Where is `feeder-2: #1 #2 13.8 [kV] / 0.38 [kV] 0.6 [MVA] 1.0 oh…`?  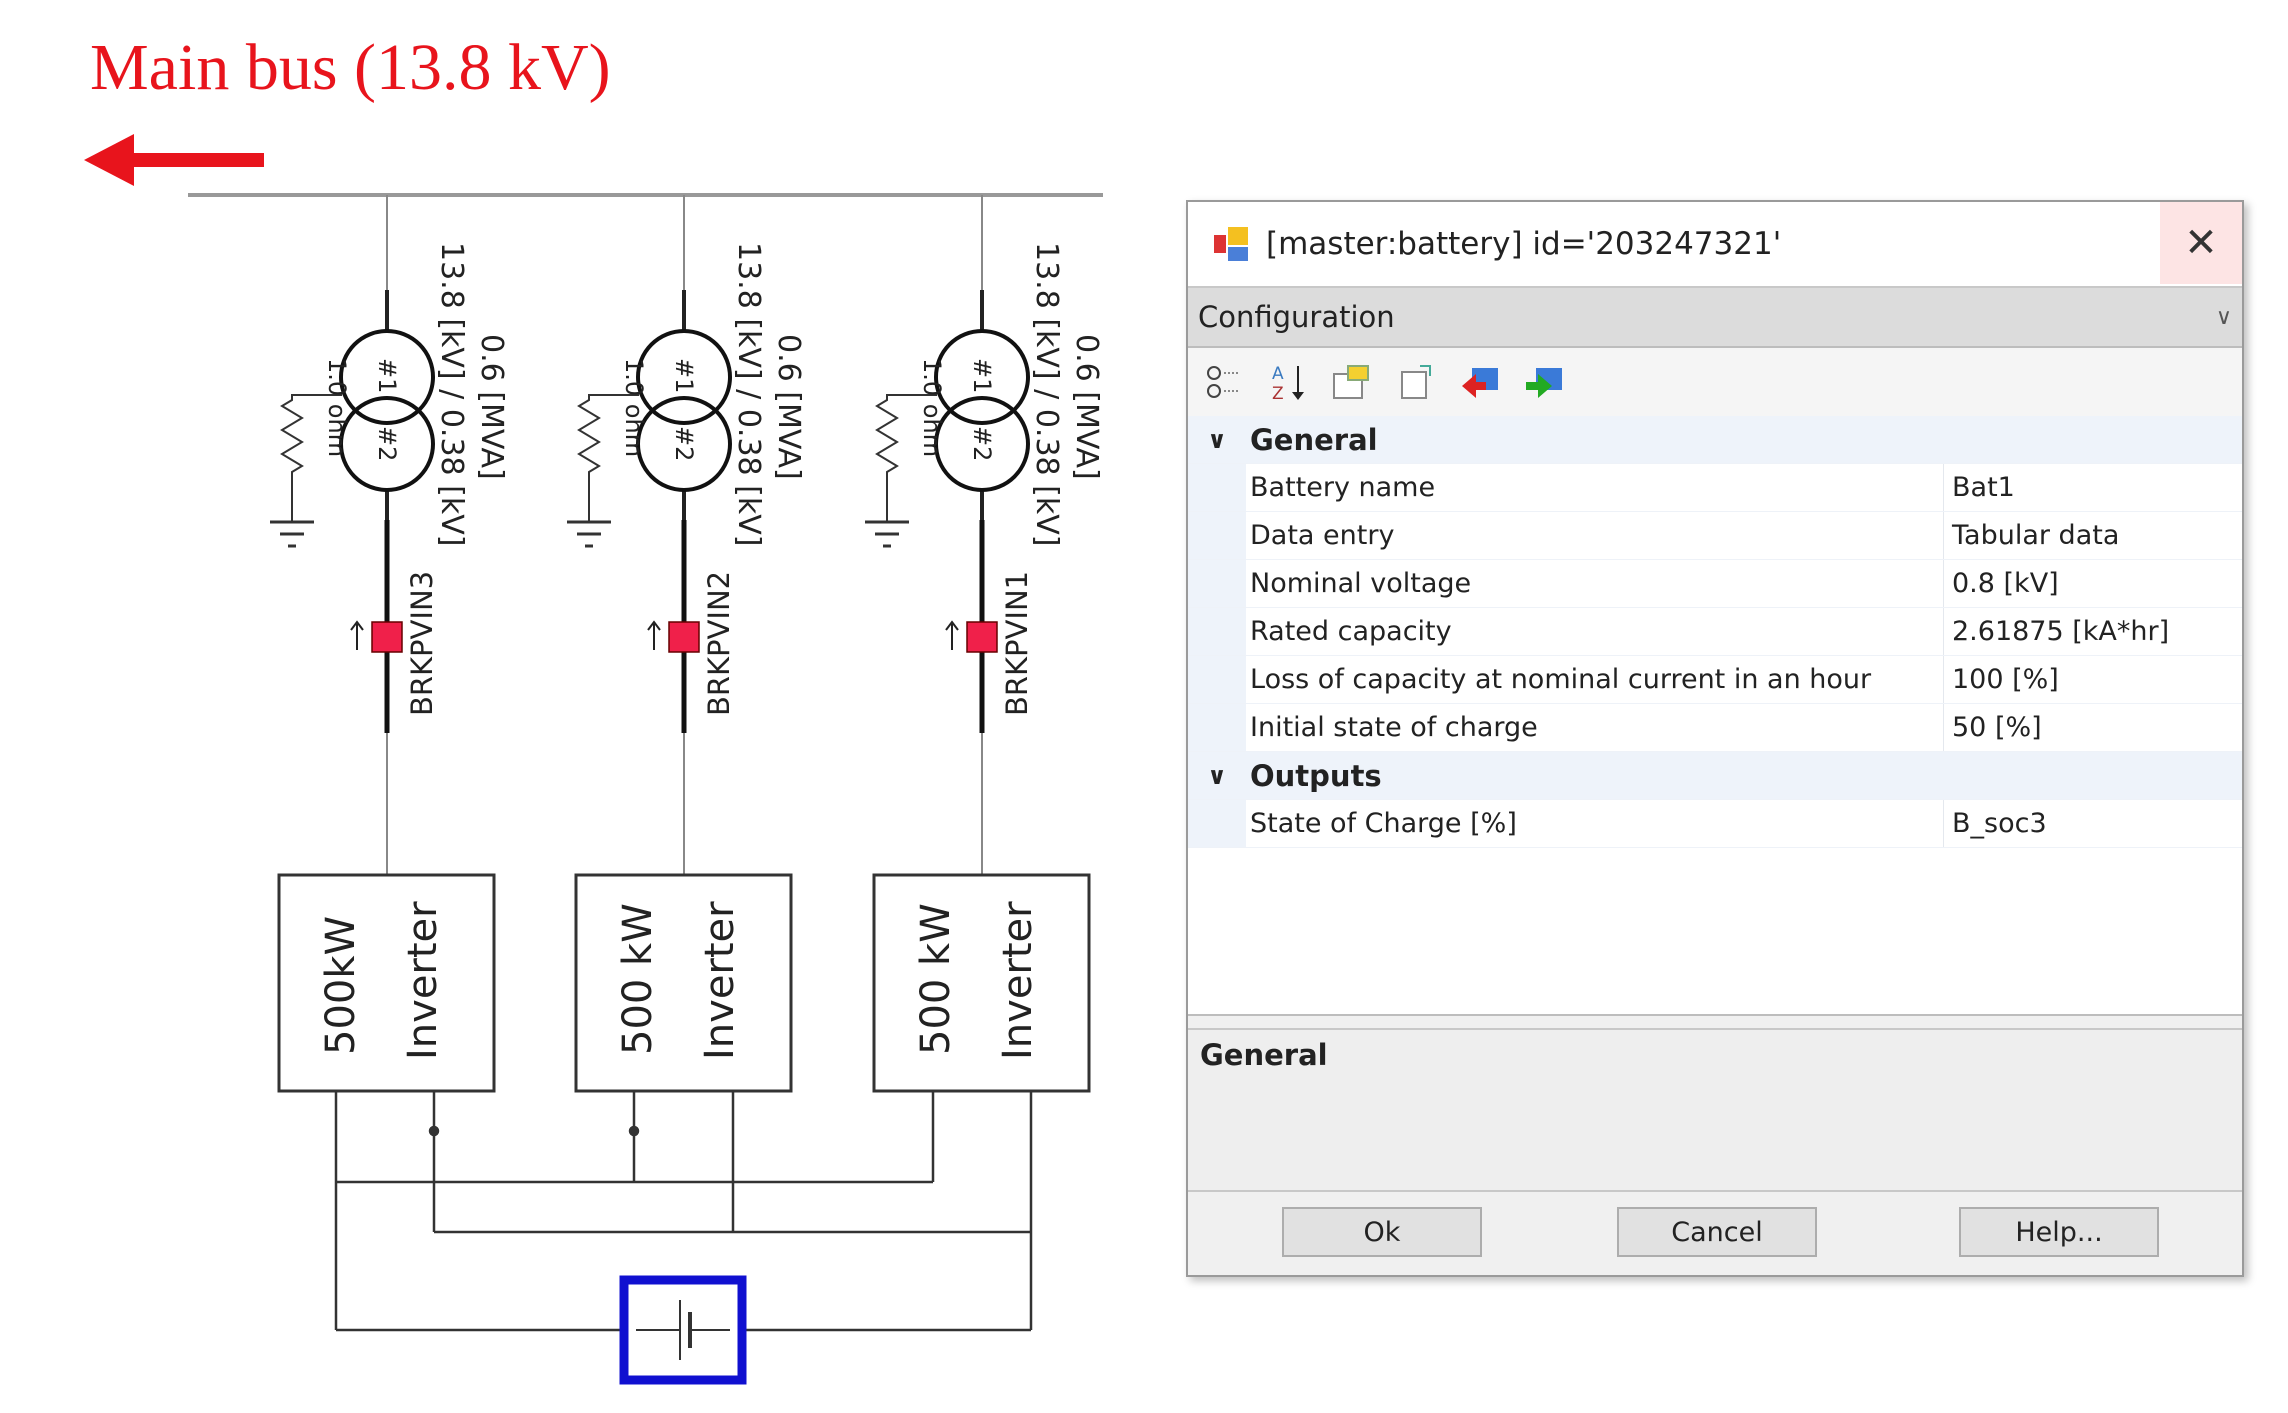
feeder-2: #1 #2 13.8 [kV] / 0.38 [kV] 0.6 [MVA] 1.0 oh… is located at coordinates (686, 644).